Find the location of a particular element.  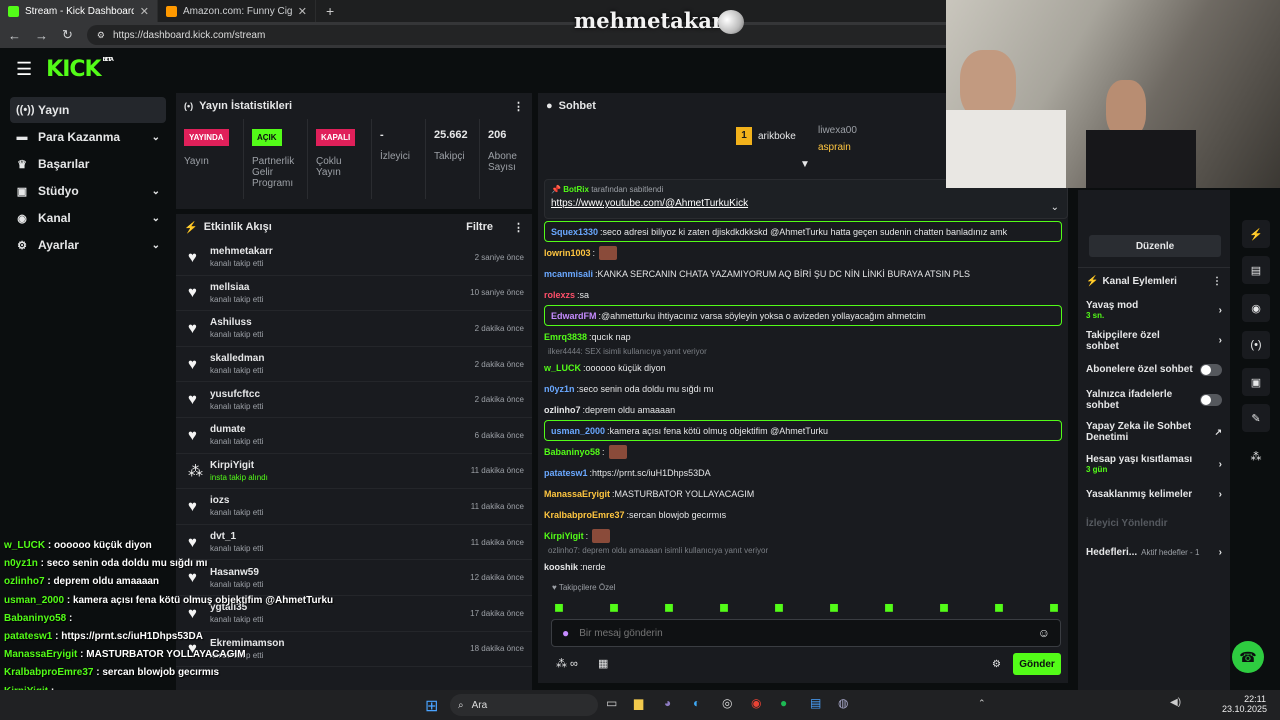

channel-action-item: Hedefleri... Aktif hedefler - 1 › is located at coordinates (1154, 552).